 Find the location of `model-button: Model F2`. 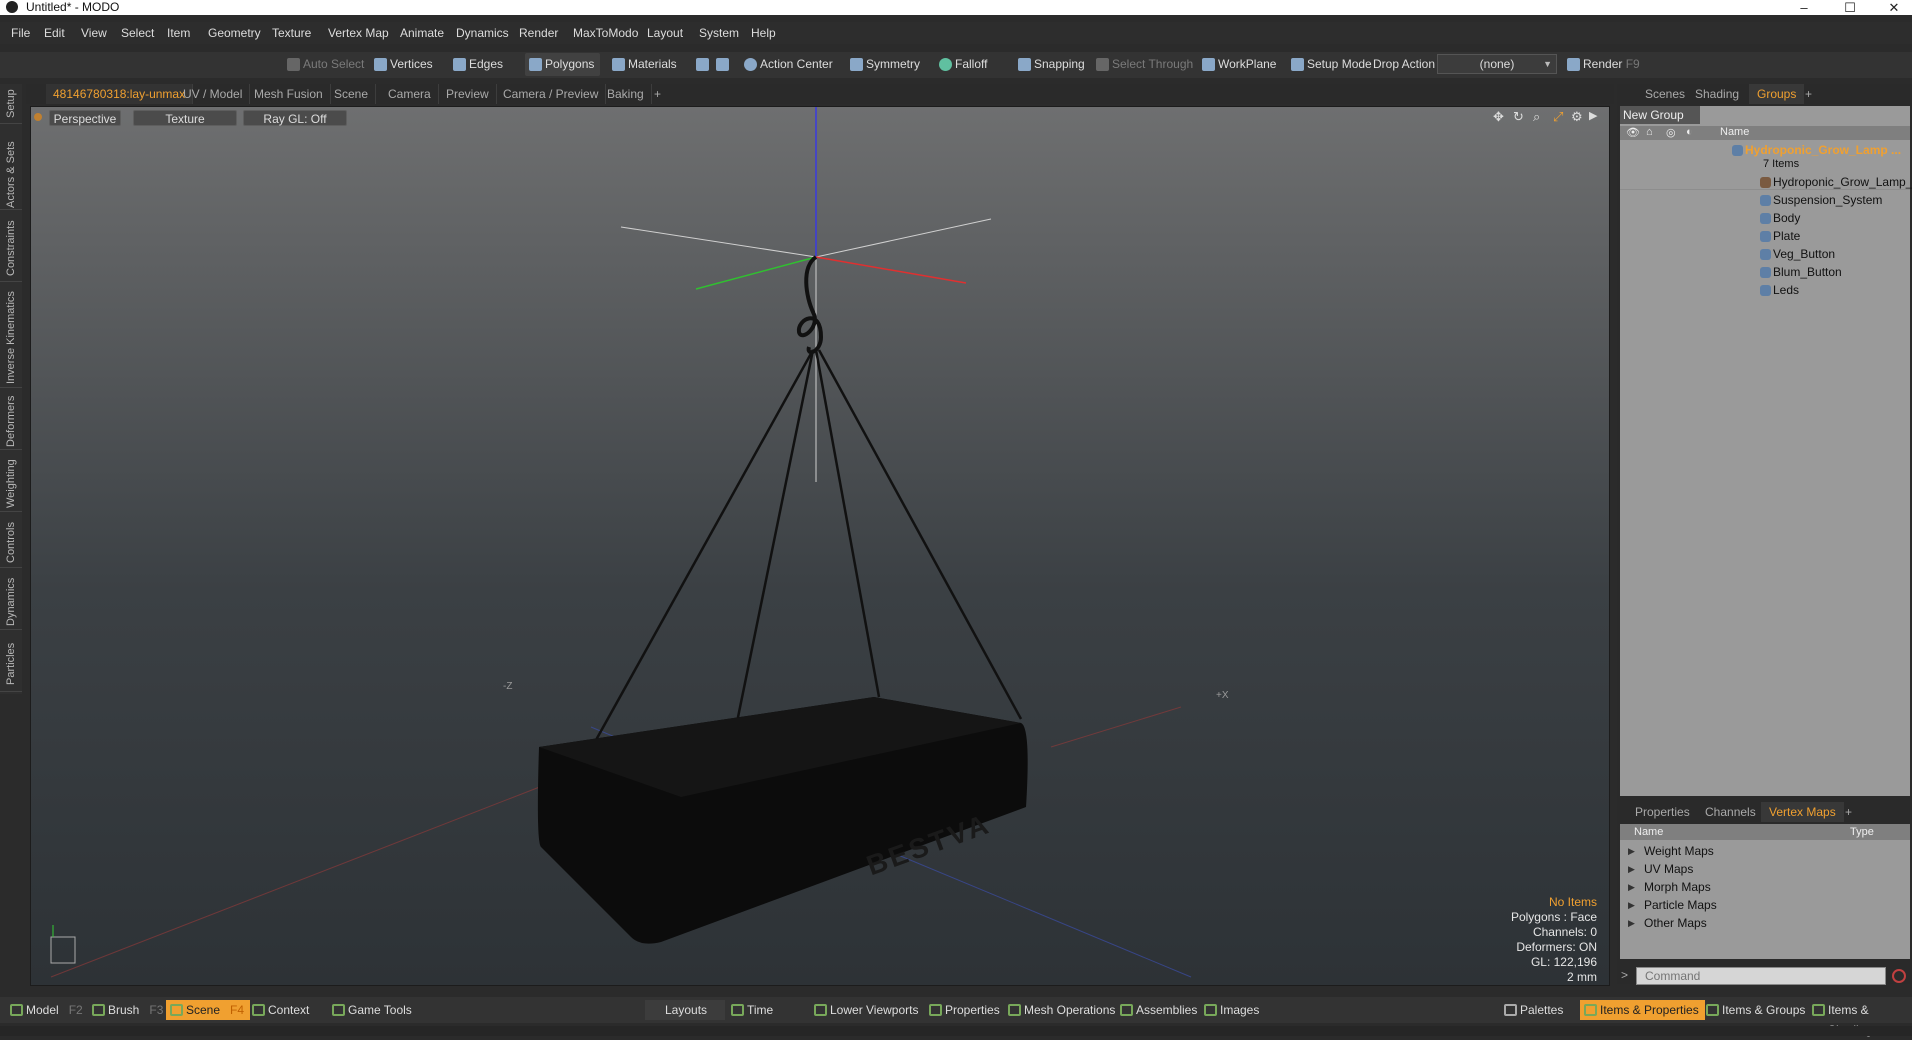

model-button: Model F2 is located at coordinates (44, 1010).